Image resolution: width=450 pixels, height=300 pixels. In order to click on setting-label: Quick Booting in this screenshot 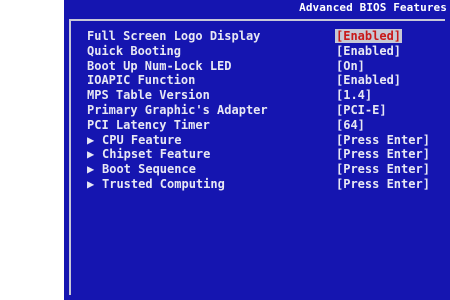, I will do `click(134, 50)`.